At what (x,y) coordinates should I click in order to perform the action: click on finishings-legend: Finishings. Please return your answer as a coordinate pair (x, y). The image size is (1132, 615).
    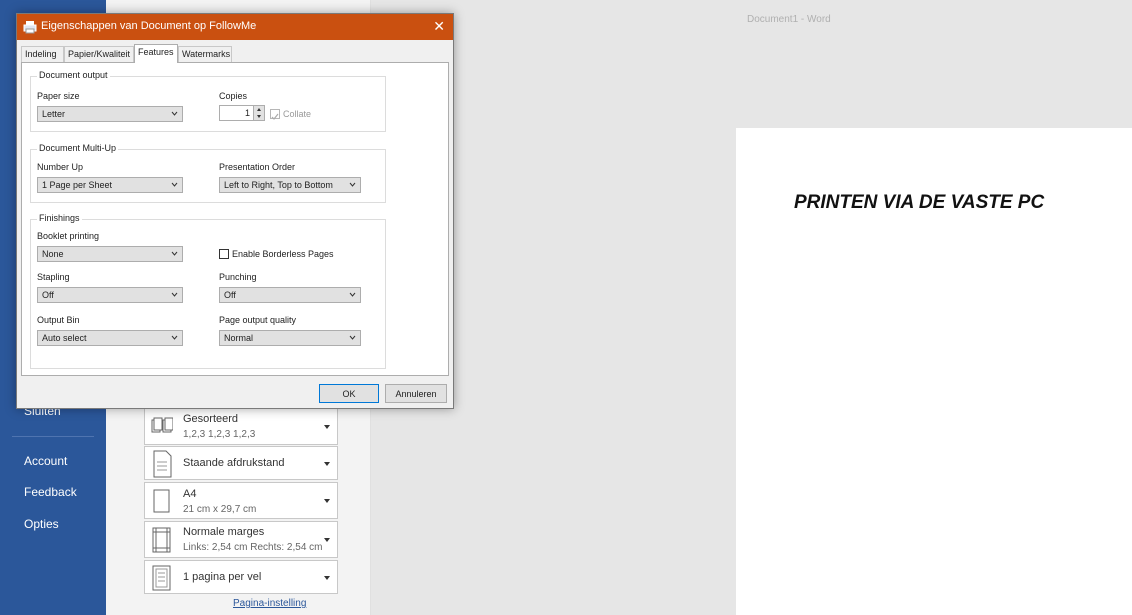
    Looking at the image, I should click on (59, 218).